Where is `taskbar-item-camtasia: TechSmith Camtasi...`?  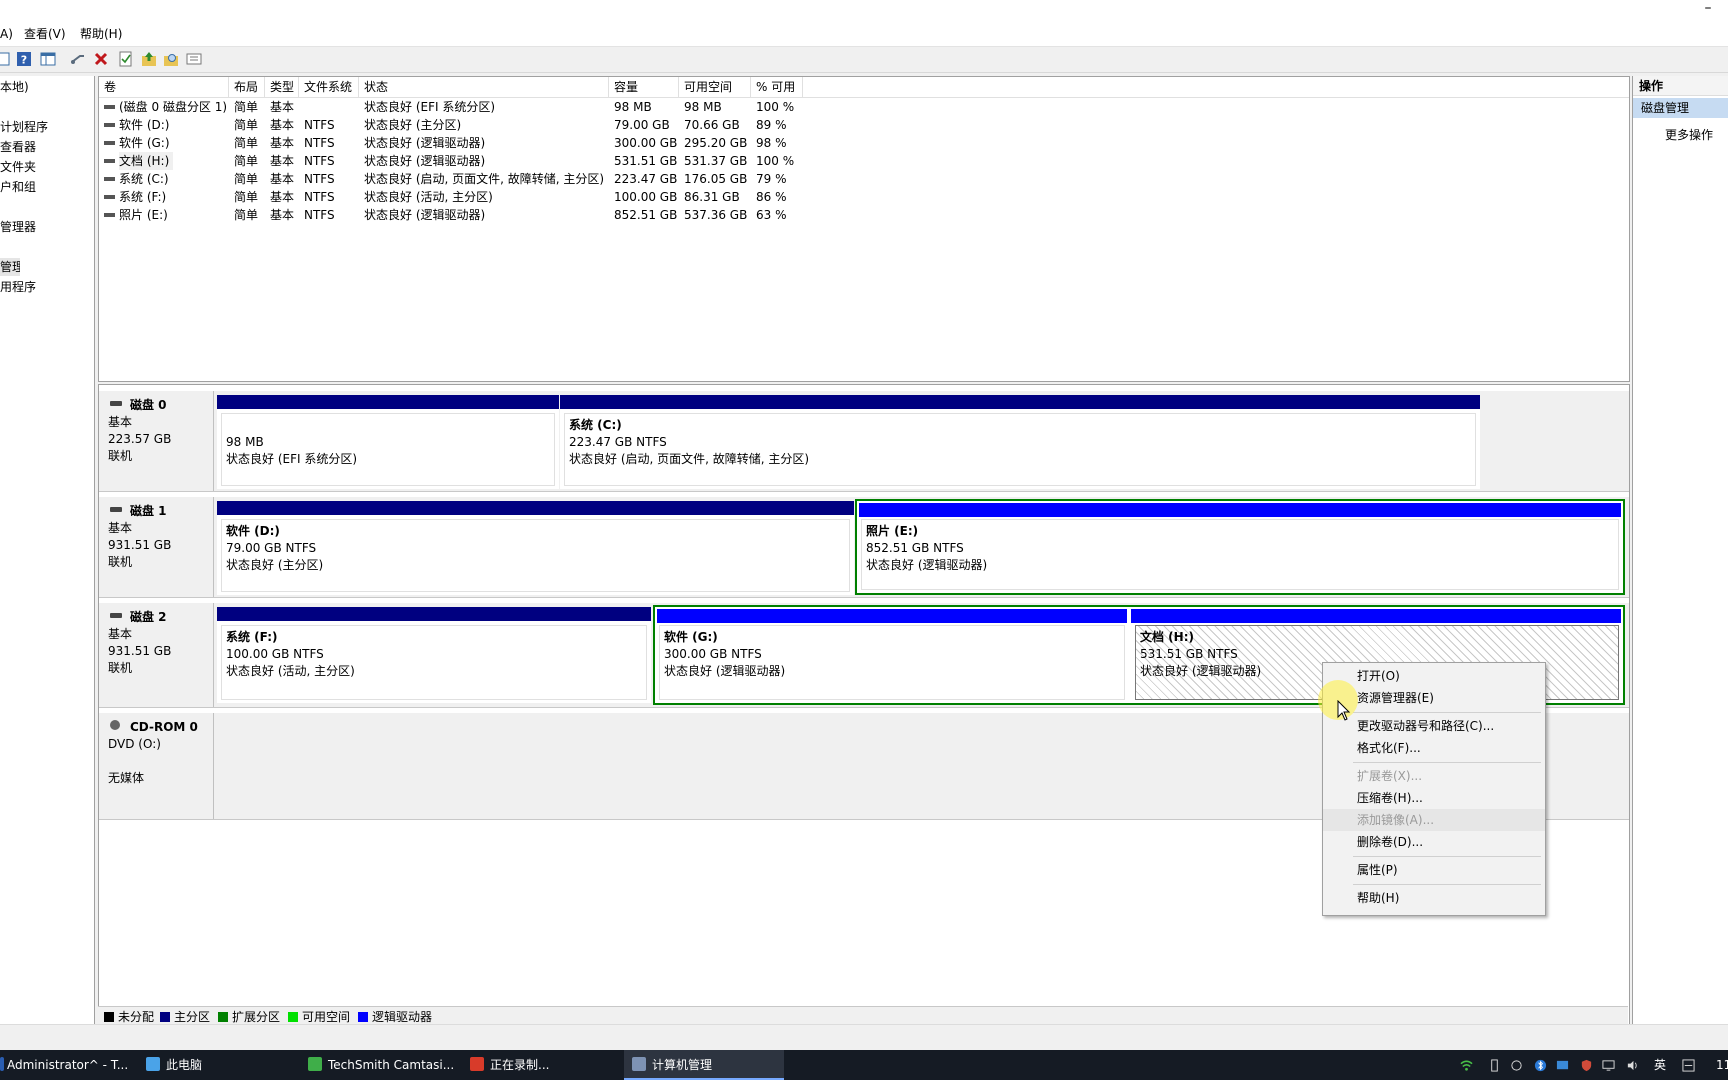 taskbar-item-camtasia: TechSmith Camtasi... is located at coordinates (383, 1065).